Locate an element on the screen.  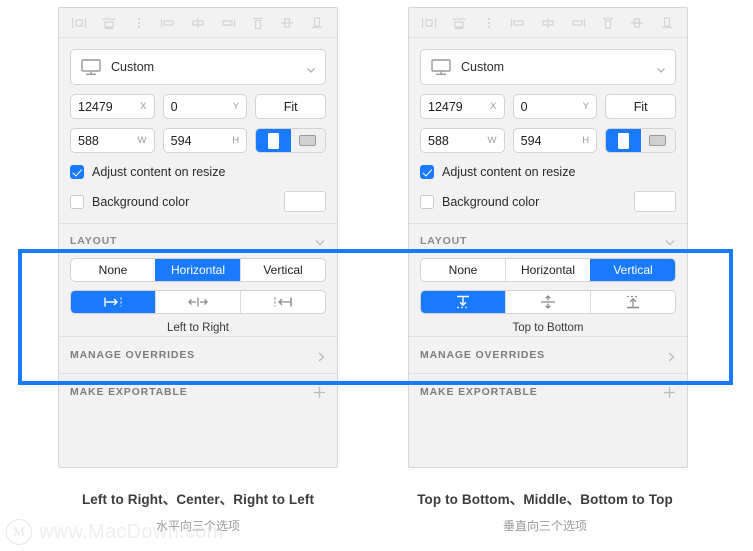
center-vertical-icon is located at coordinates (547, 302).